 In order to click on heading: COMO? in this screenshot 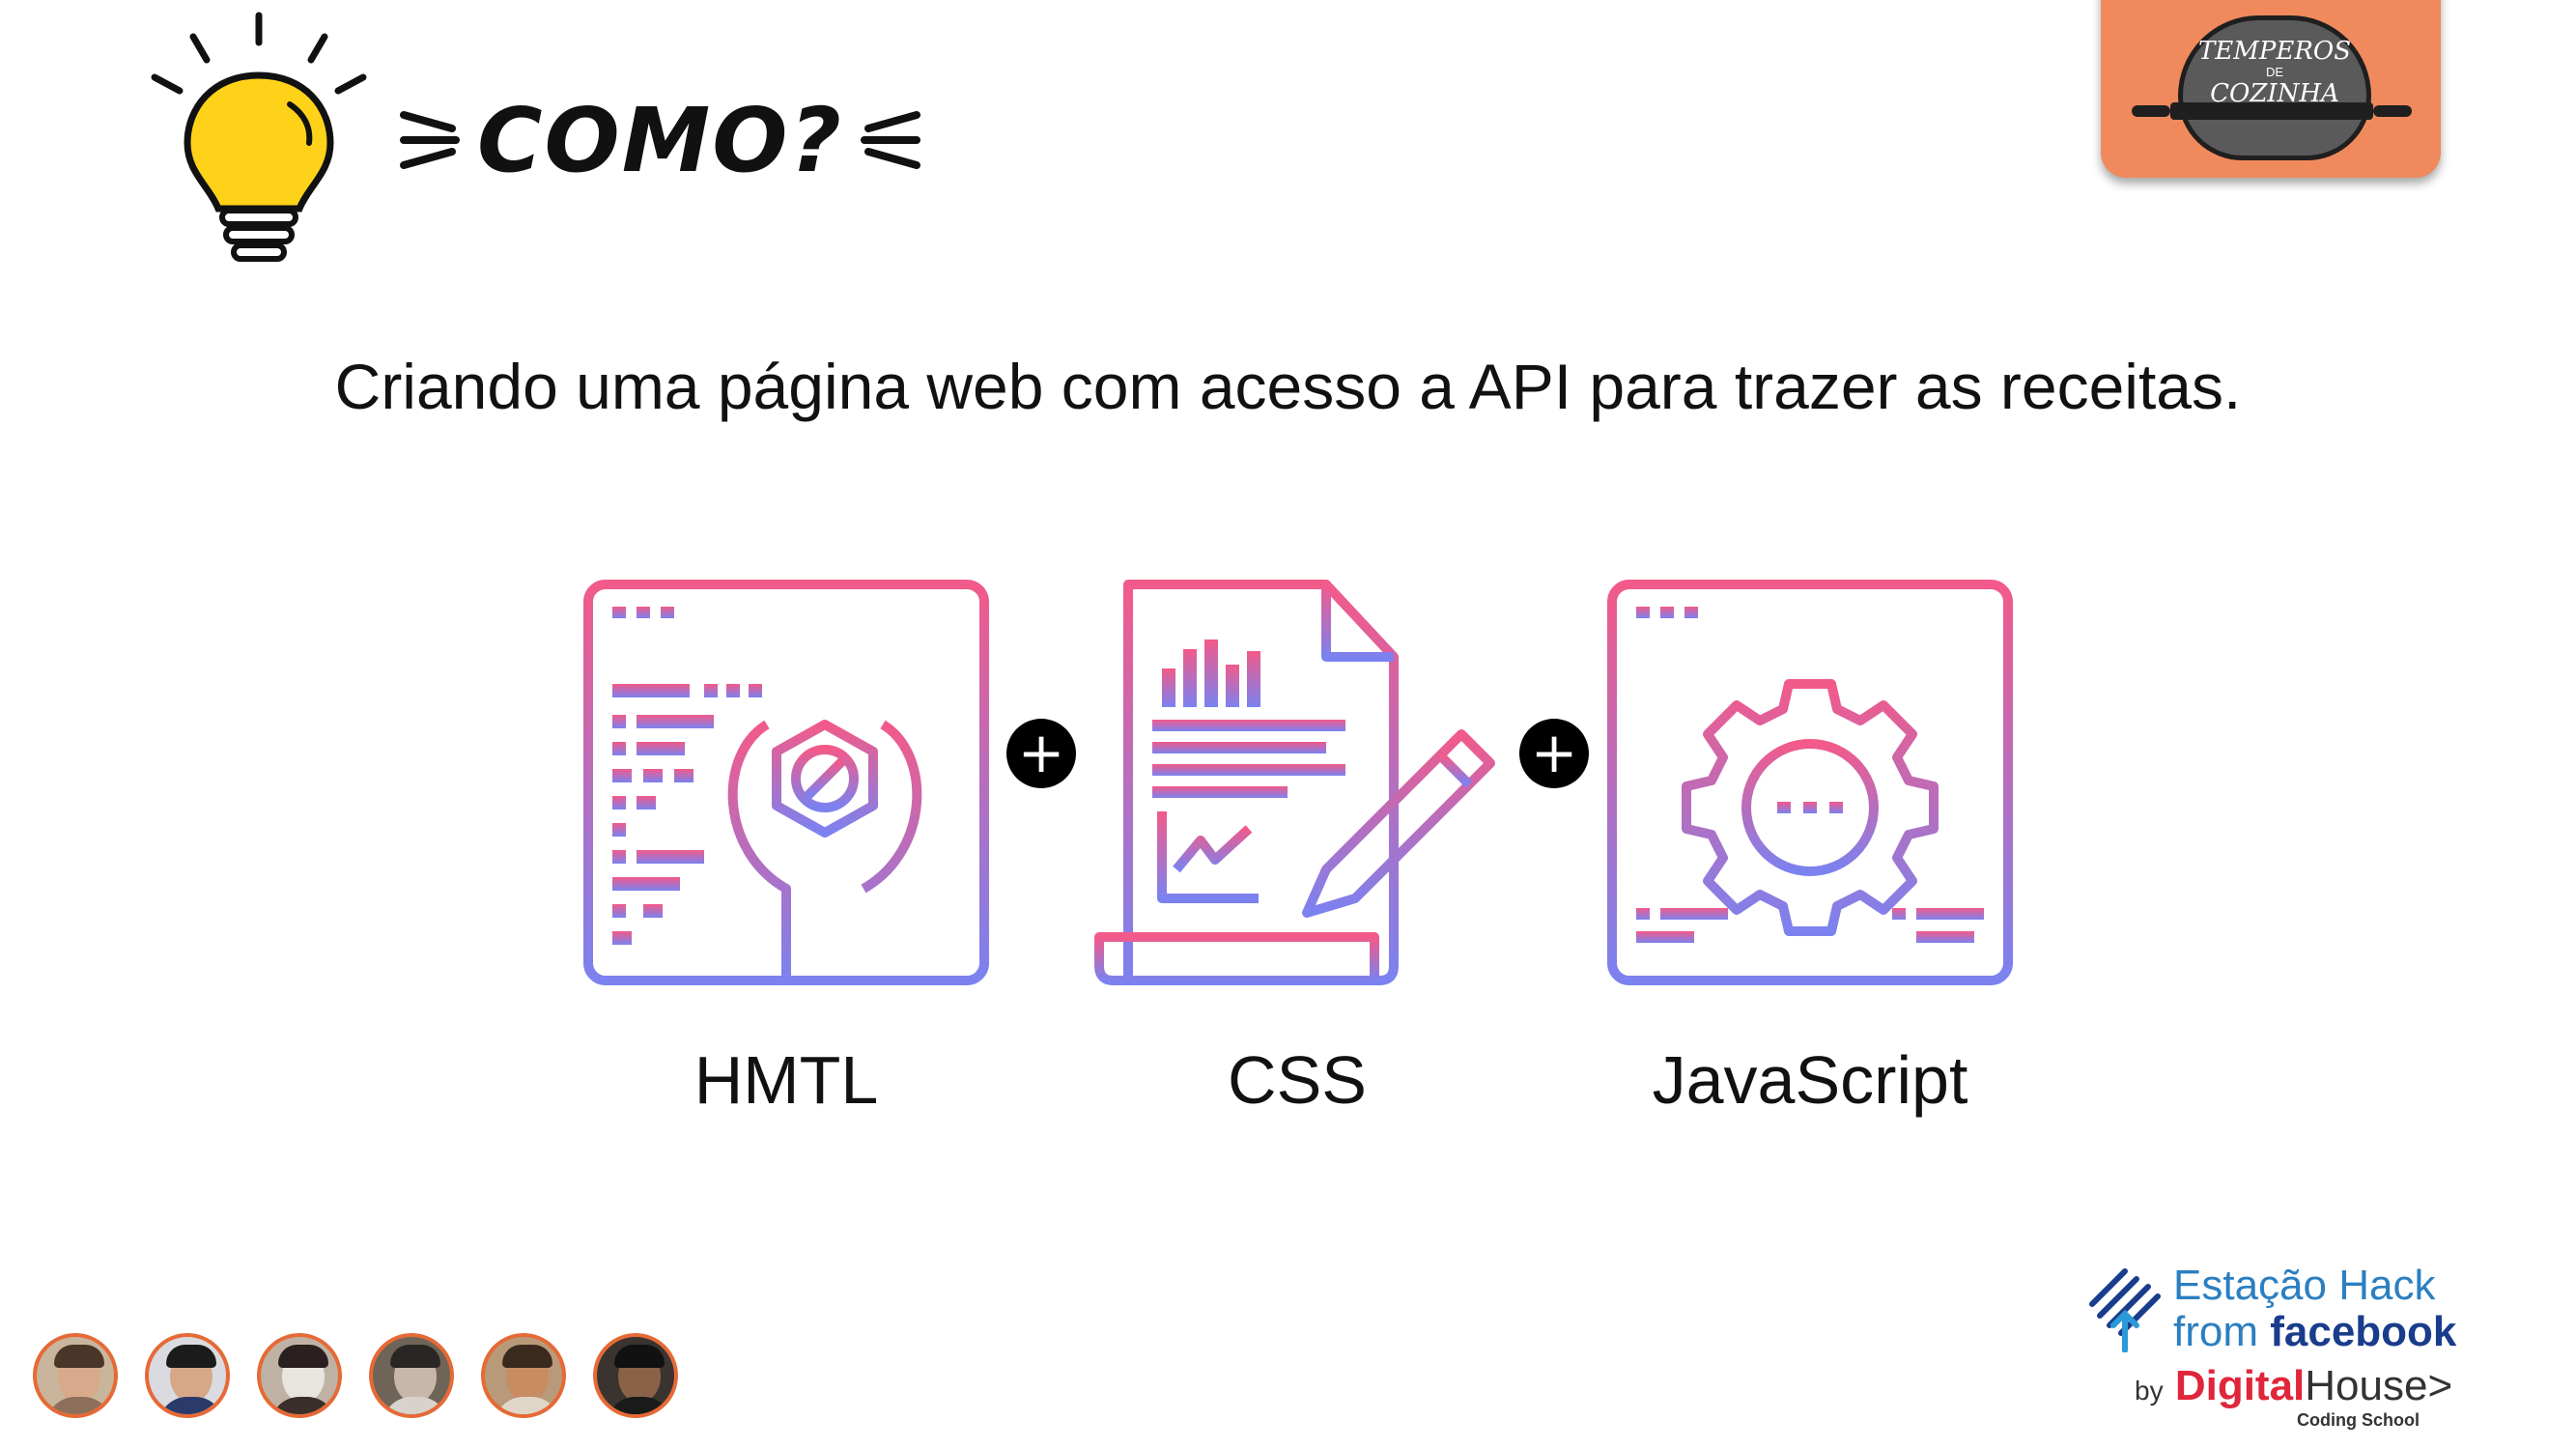, I will do `click(660, 140)`.